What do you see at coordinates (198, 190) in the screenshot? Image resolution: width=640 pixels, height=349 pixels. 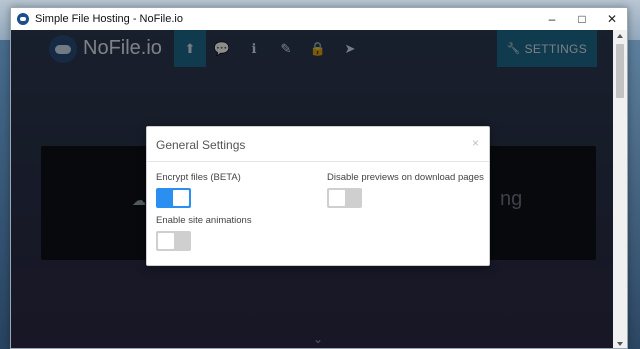 I see `setting-encrypt-files: Encrypt files (BETA)` at bounding box center [198, 190].